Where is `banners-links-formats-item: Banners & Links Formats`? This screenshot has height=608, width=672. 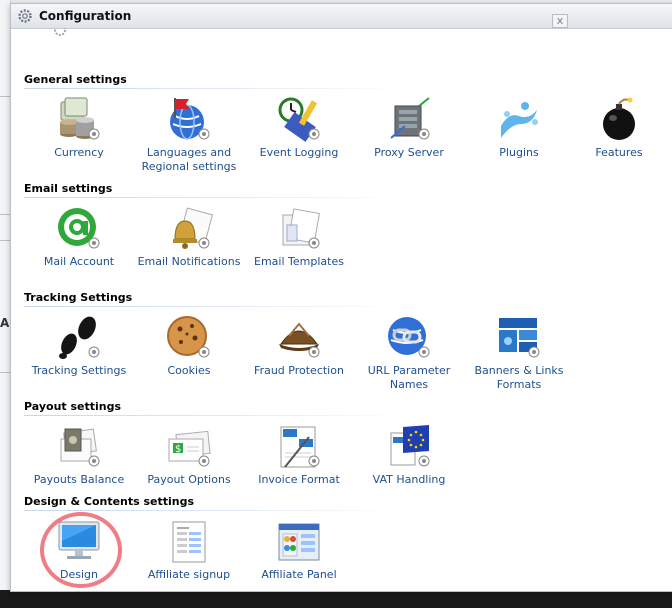 banners-links-formats-item: Banners & Links Formats is located at coordinates (519, 353).